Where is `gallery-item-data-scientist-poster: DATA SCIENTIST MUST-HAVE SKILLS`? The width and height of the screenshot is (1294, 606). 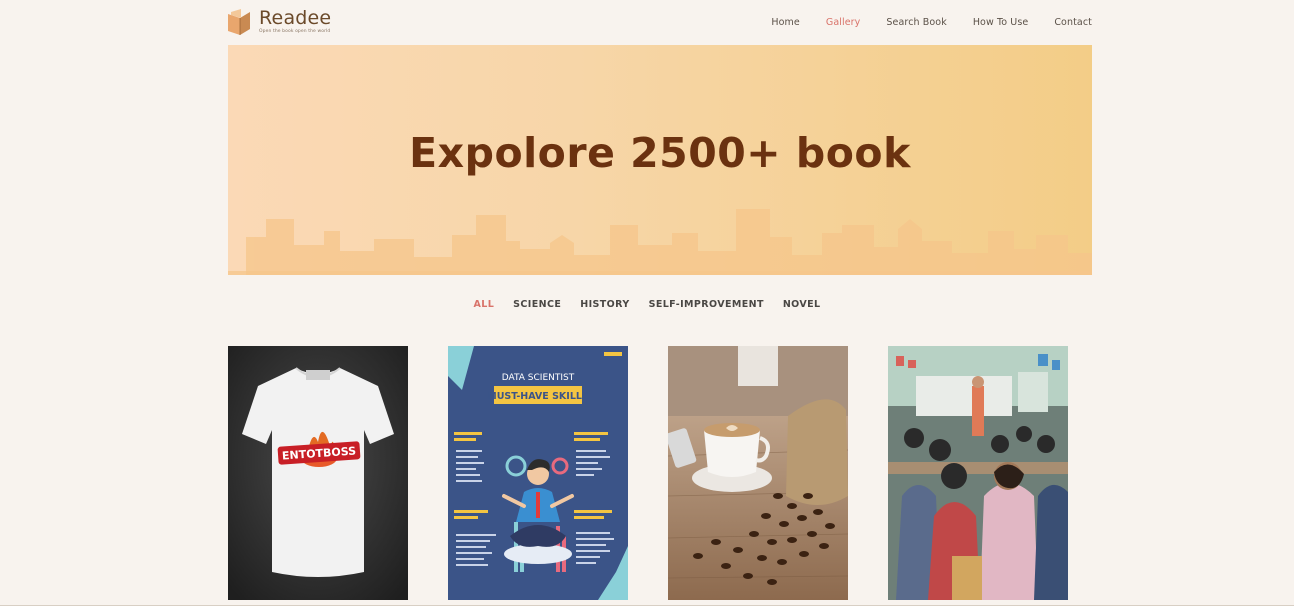
gallery-item-data-scientist-poster: DATA SCIENTIST MUST-HAVE SKILLS is located at coordinates (538, 473).